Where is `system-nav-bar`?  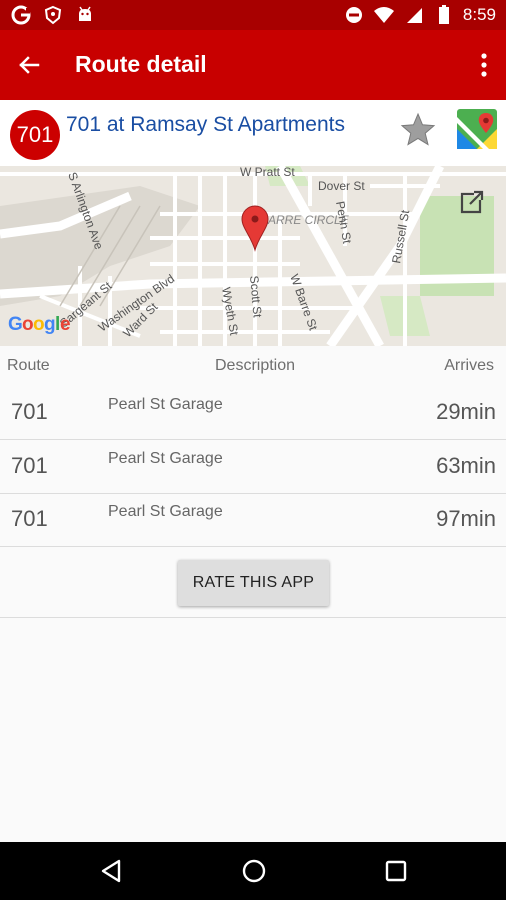
system-nav-bar is located at coordinates (253, 871).